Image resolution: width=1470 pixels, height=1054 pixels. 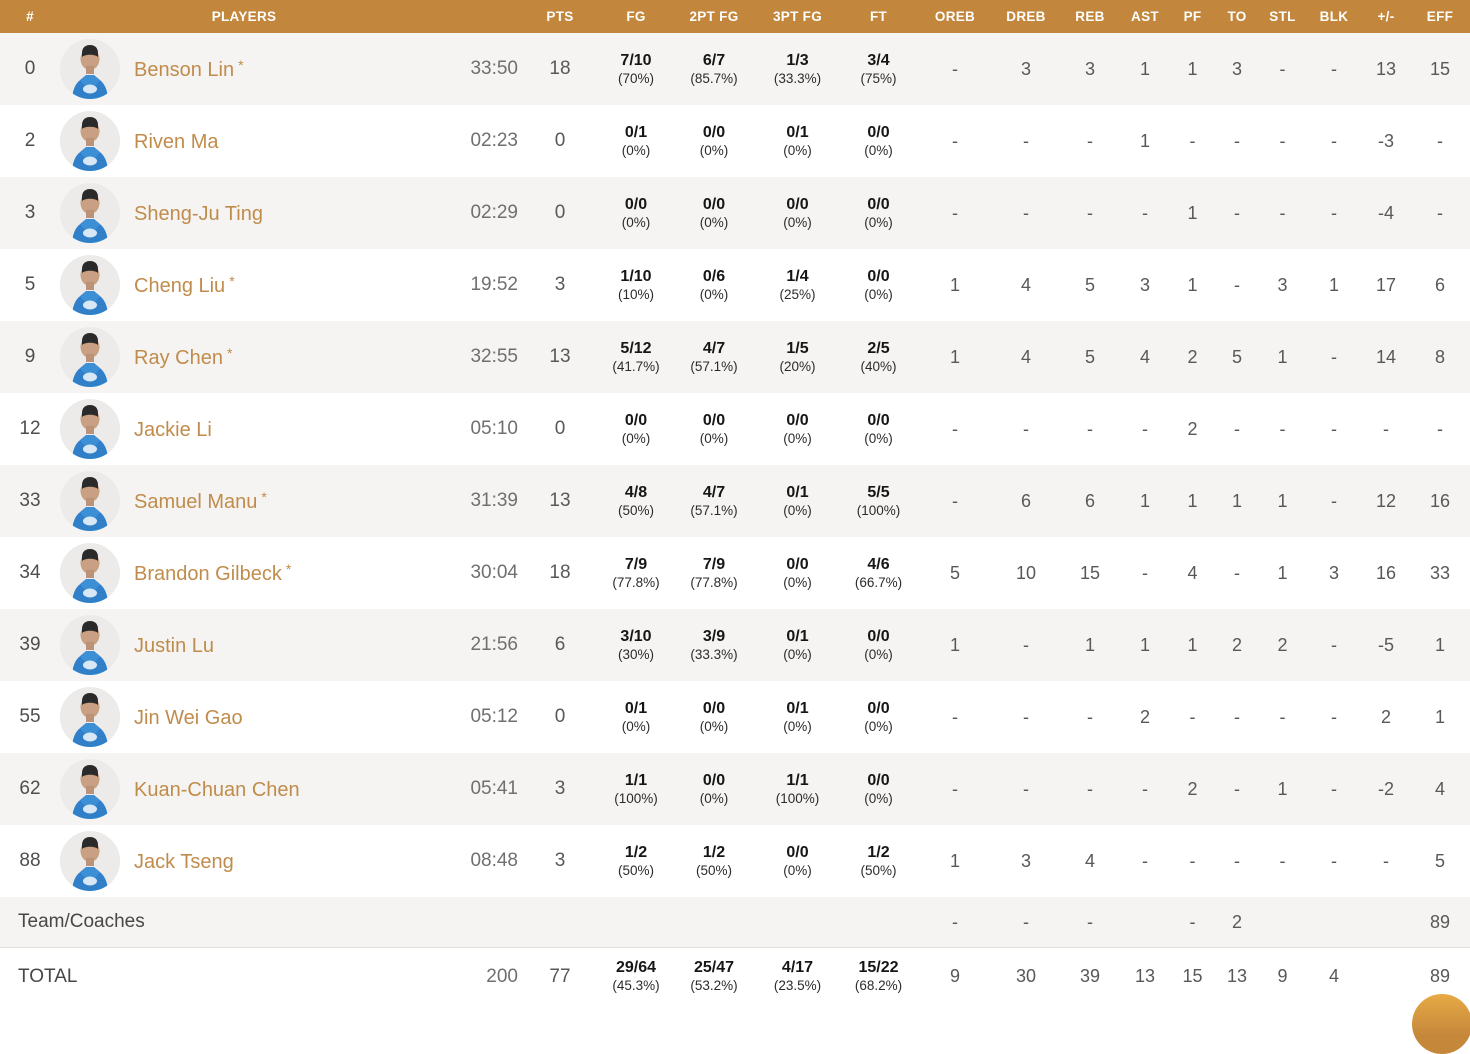 I want to click on ft-made-attempted: 4/6, so click(x=878, y=564).